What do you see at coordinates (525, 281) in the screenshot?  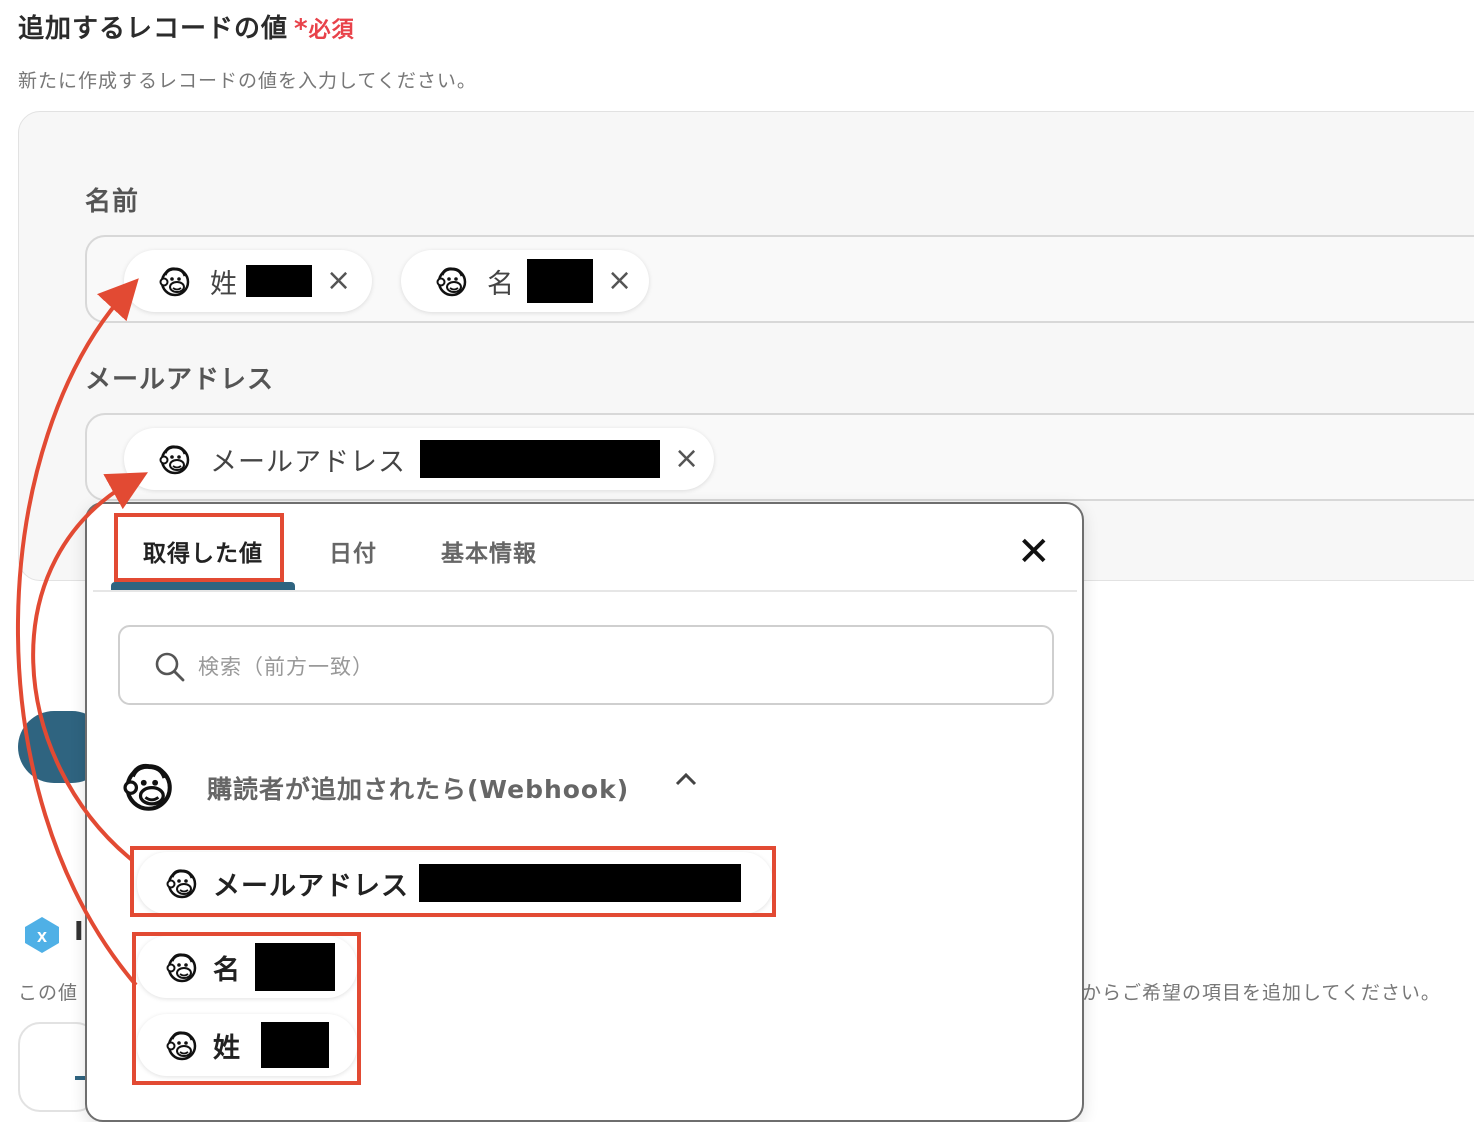 I see `chip-first-name: 名 ×` at bounding box center [525, 281].